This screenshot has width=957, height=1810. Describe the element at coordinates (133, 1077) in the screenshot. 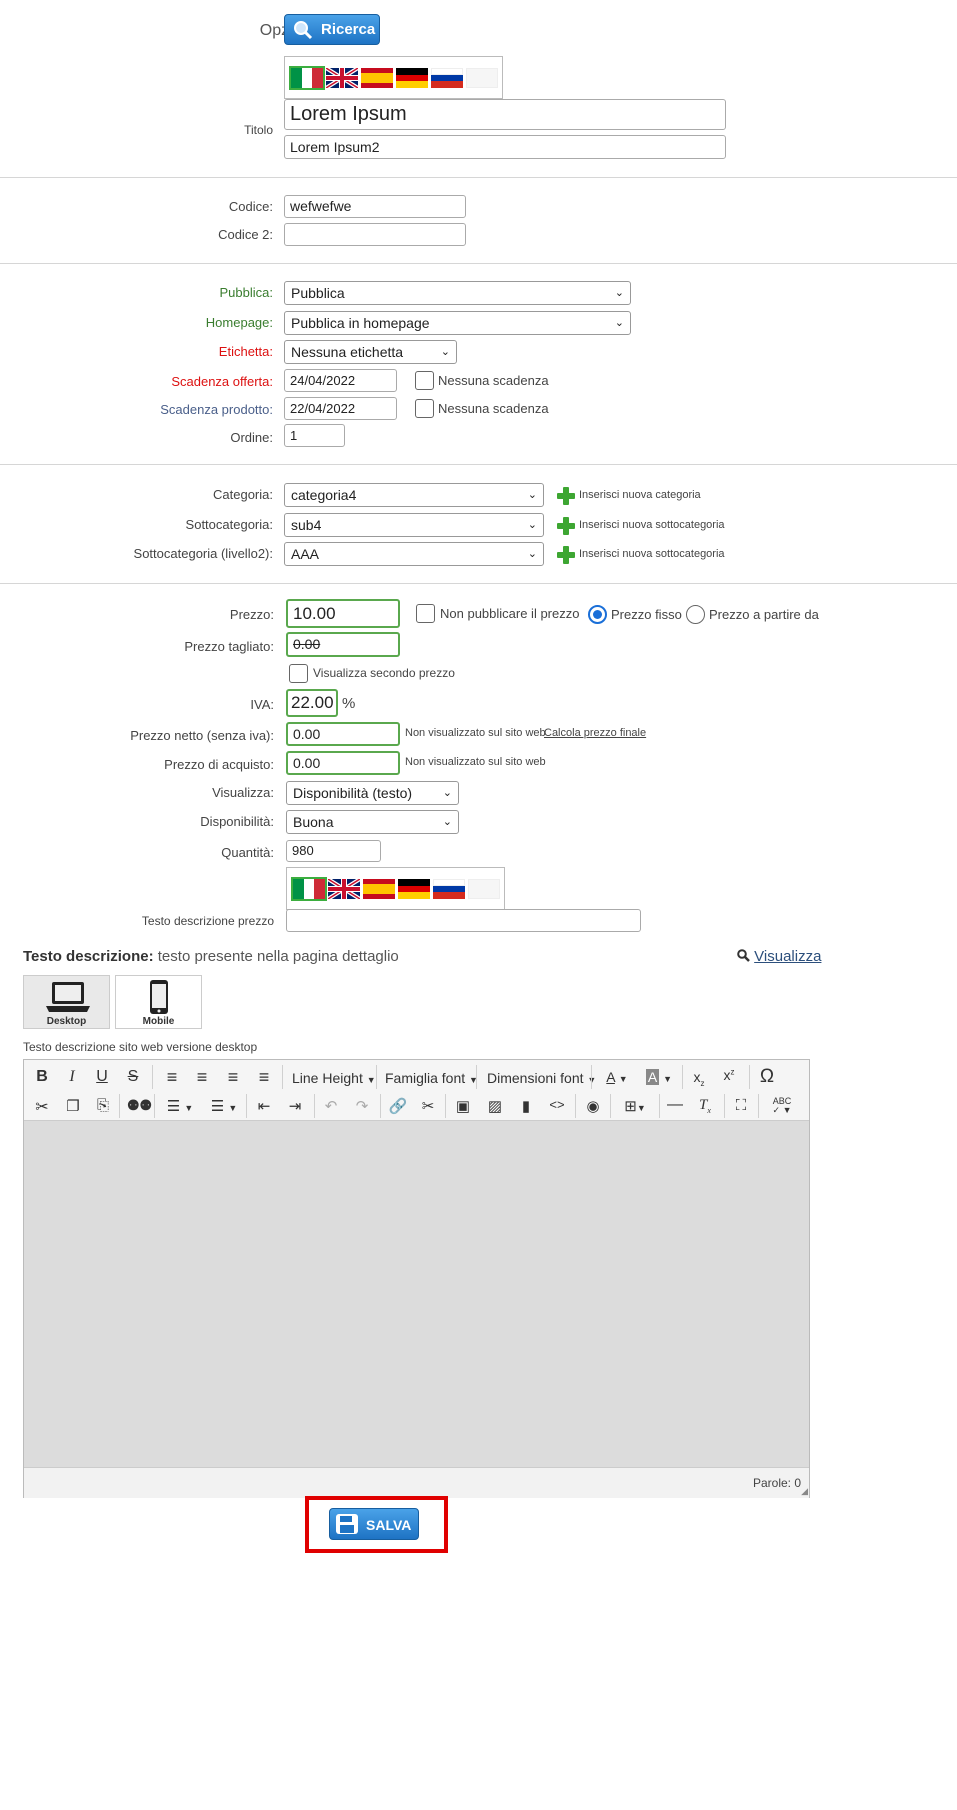

I see `strikethrough-button: S` at that location.